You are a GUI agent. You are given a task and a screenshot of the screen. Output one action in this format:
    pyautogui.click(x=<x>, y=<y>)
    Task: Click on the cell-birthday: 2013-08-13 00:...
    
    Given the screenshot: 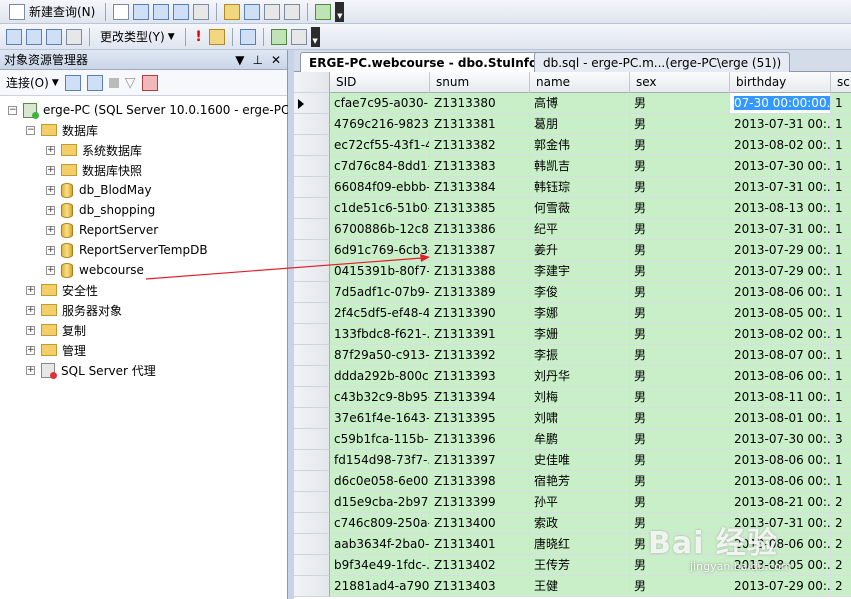 What is the action you would take?
    pyautogui.click(x=780, y=208)
    